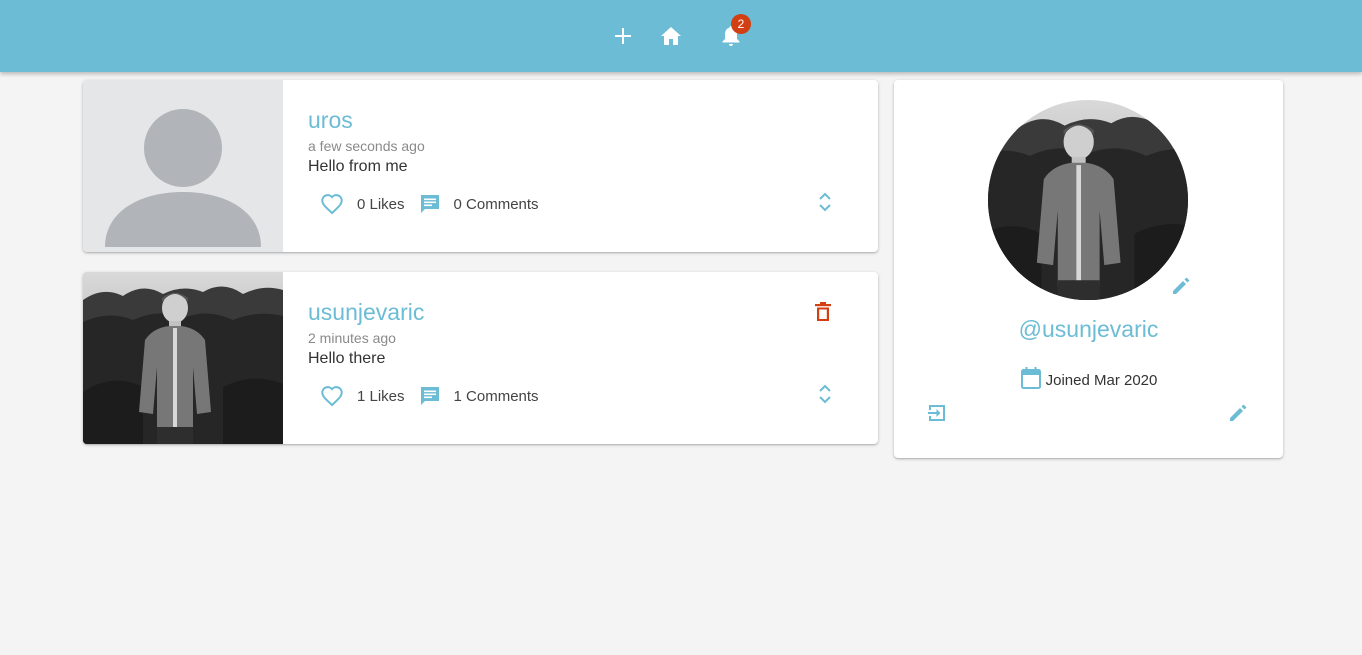 This screenshot has height=655, width=1362. I want to click on calendar-icon, so click(1031, 380).